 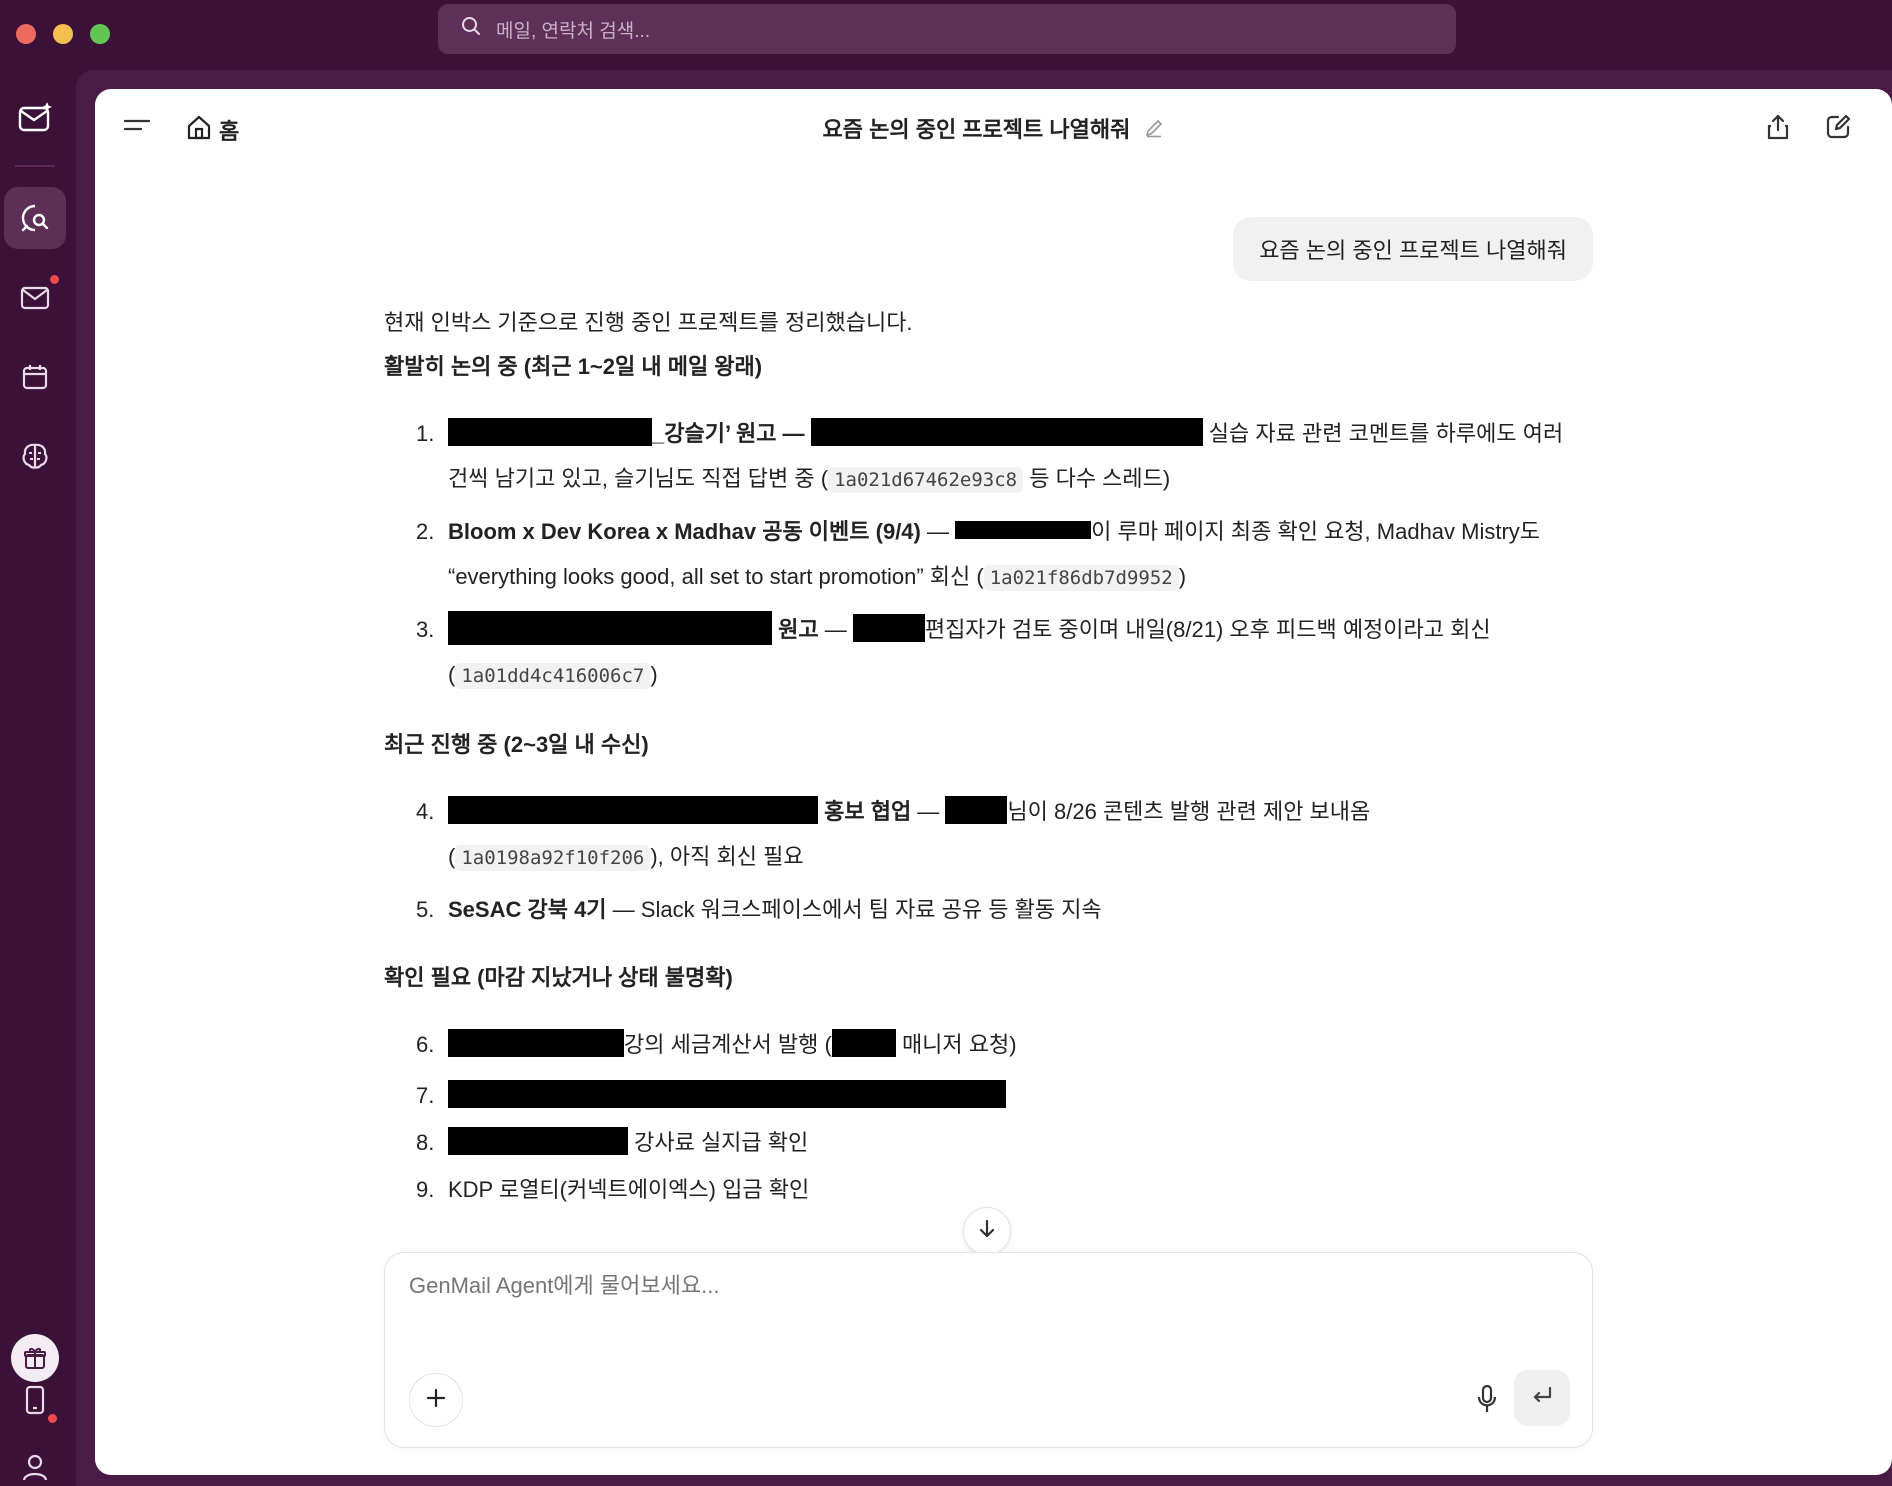 I want to click on item-description-end: 매니저 요청), so click(x=956, y=1044).